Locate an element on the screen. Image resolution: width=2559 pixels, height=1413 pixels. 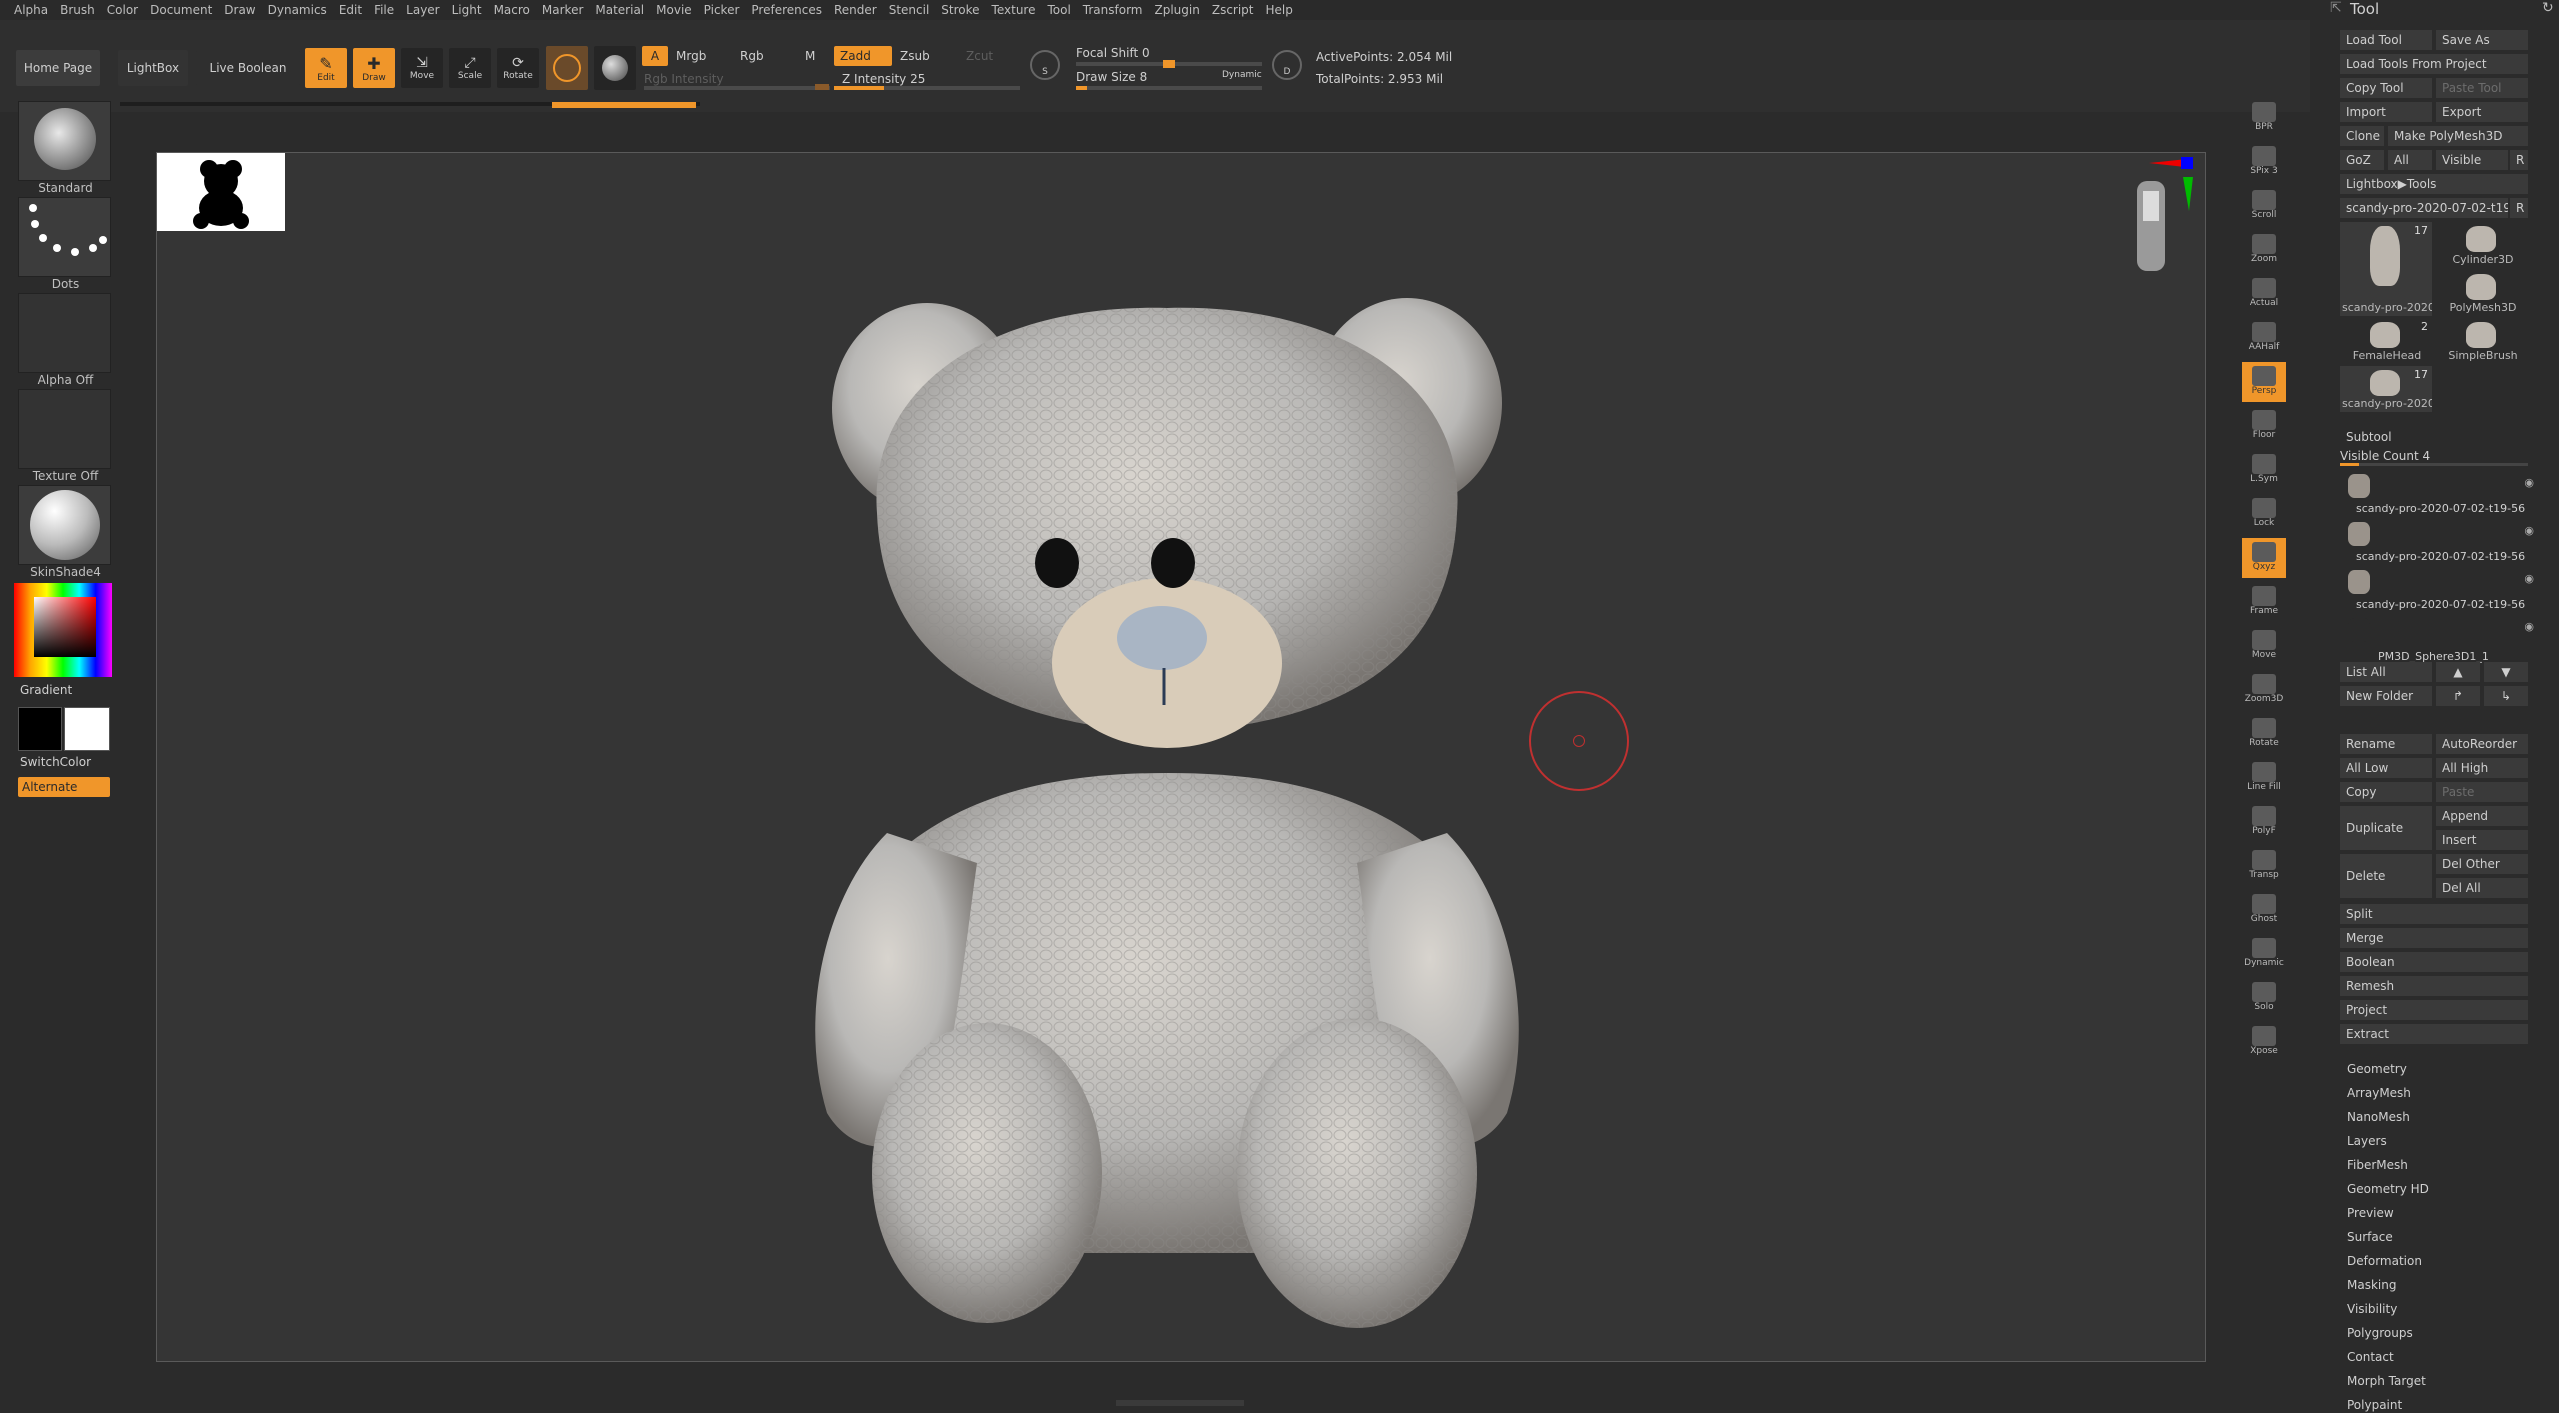
del-all-button: Del All is located at coordinates (2482, 888).